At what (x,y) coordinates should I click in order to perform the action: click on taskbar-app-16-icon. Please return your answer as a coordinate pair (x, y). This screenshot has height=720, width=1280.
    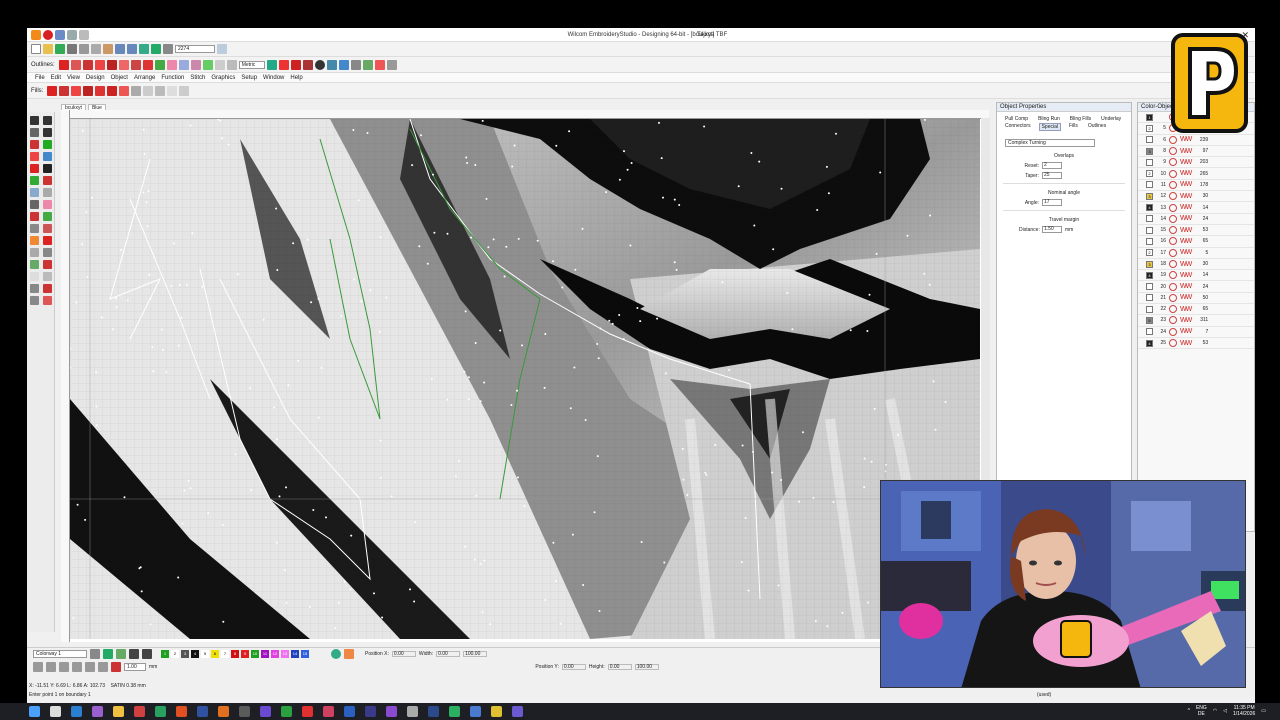
    Looking at the image, I should click on (391, 711).